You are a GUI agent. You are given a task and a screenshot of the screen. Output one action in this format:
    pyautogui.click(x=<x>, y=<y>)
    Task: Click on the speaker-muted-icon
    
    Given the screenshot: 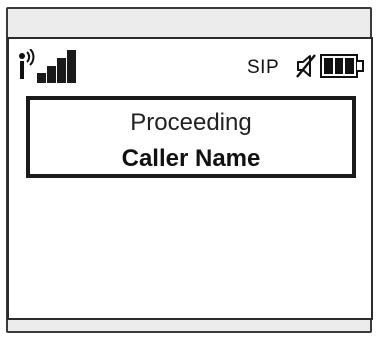 What is the action you would take?
    pyautogui.click(x=306, y=66)
    